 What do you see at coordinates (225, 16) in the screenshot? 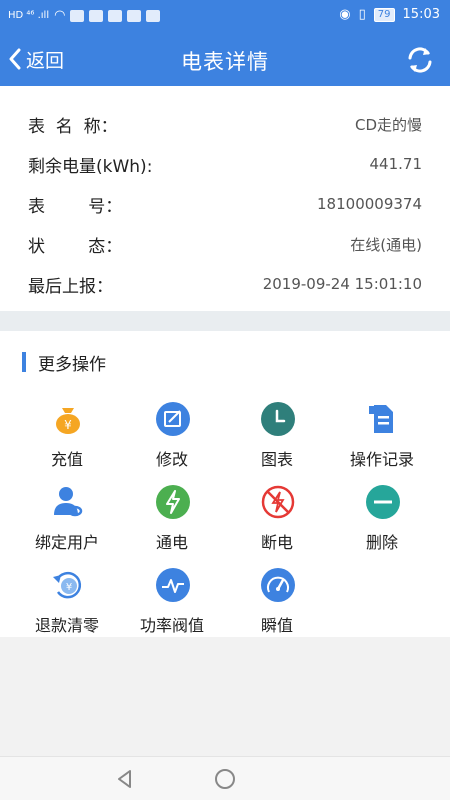
I see `status-bar: HD ⁴⁶ .ıll ◠ ◉ ▯ 79 15:03` at bounding box center [225, 16].